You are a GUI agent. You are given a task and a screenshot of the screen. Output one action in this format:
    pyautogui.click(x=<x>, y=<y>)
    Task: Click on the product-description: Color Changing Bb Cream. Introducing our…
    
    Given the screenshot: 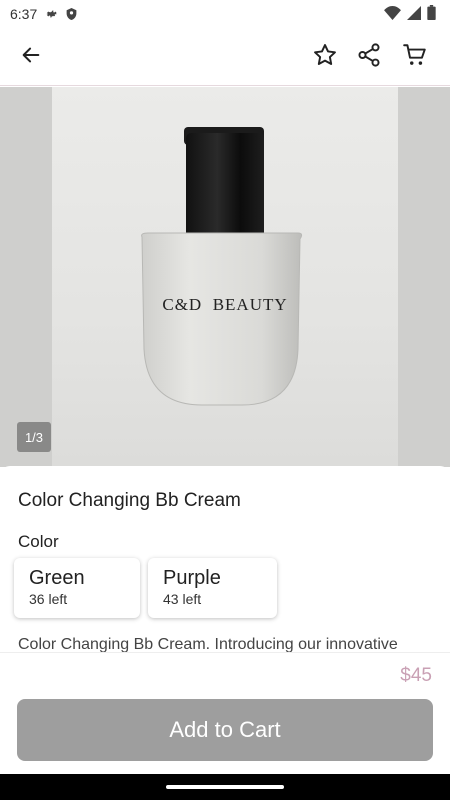 What is the action you would take?
    pyautogui.click(x=208, y=644)
    